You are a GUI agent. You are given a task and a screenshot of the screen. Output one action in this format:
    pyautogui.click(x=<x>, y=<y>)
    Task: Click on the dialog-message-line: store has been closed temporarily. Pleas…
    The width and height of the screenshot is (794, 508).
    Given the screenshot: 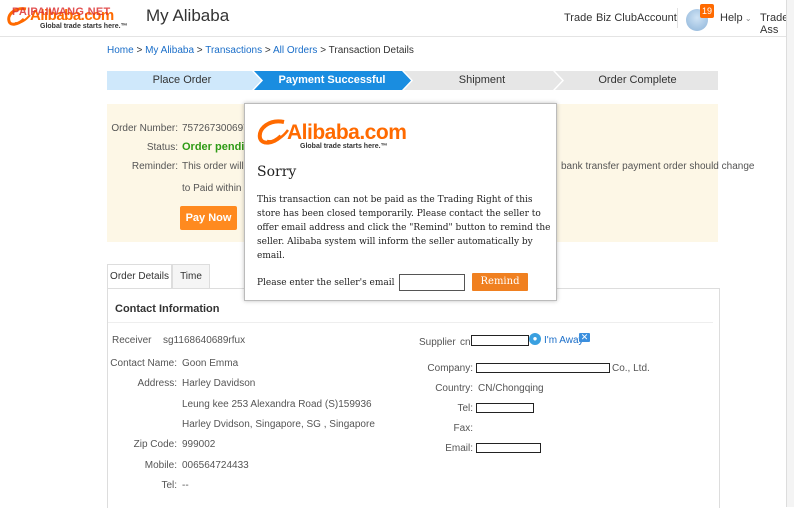 What is the action you would take?
    pyautogui.click(x=399, y=214)
    